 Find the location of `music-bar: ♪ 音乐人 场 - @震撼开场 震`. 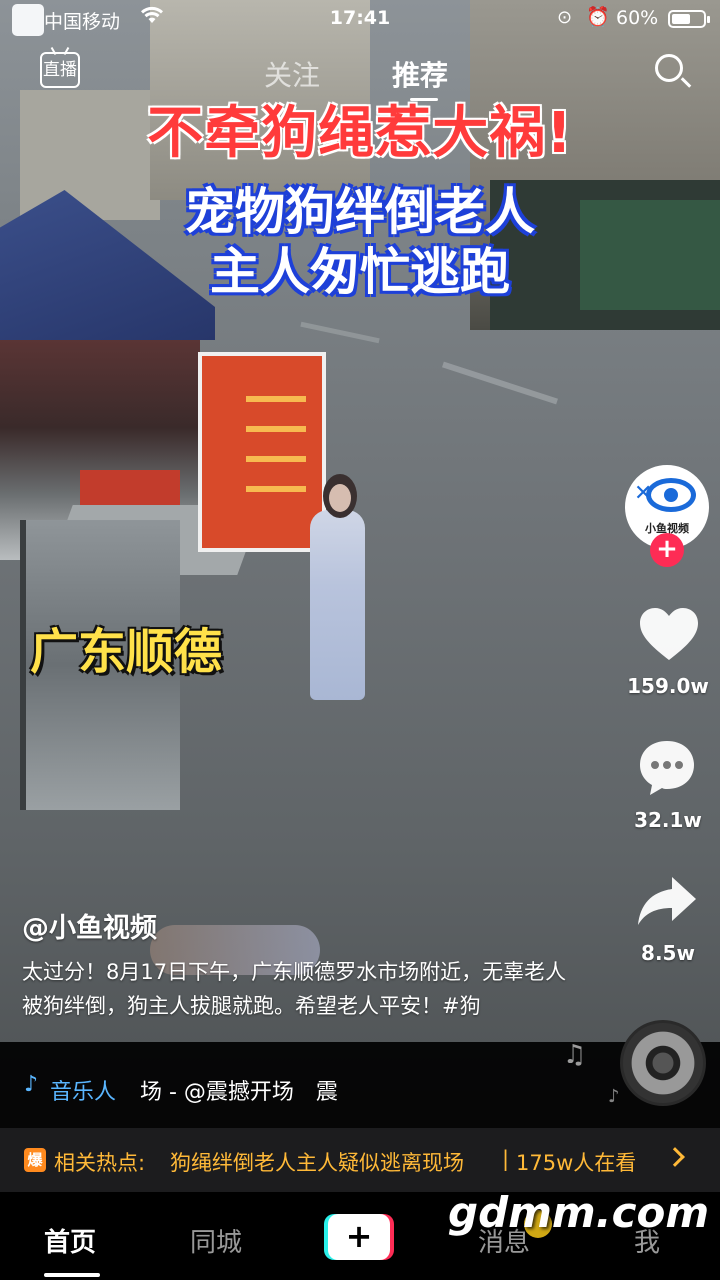

music-bar: ♪ 音乐人 场 - @震撼开场 震 is located at coordinates (360, 1085).